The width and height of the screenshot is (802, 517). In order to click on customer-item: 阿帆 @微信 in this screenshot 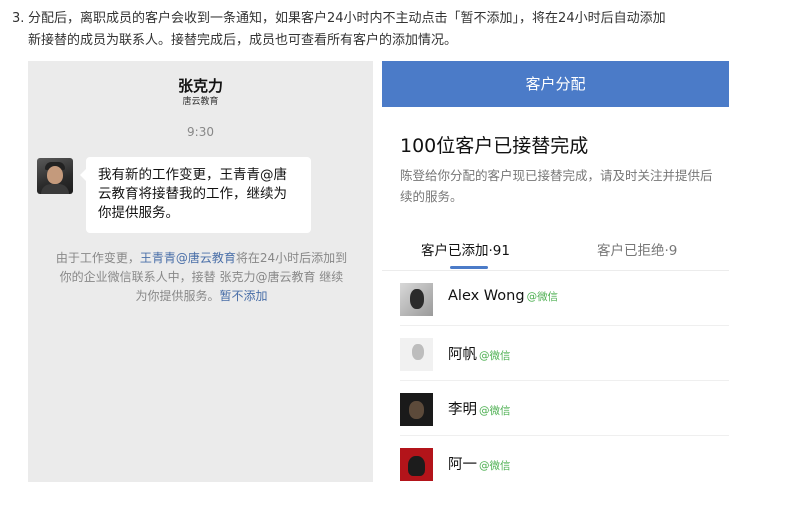, I will do `click(555, 353)`.